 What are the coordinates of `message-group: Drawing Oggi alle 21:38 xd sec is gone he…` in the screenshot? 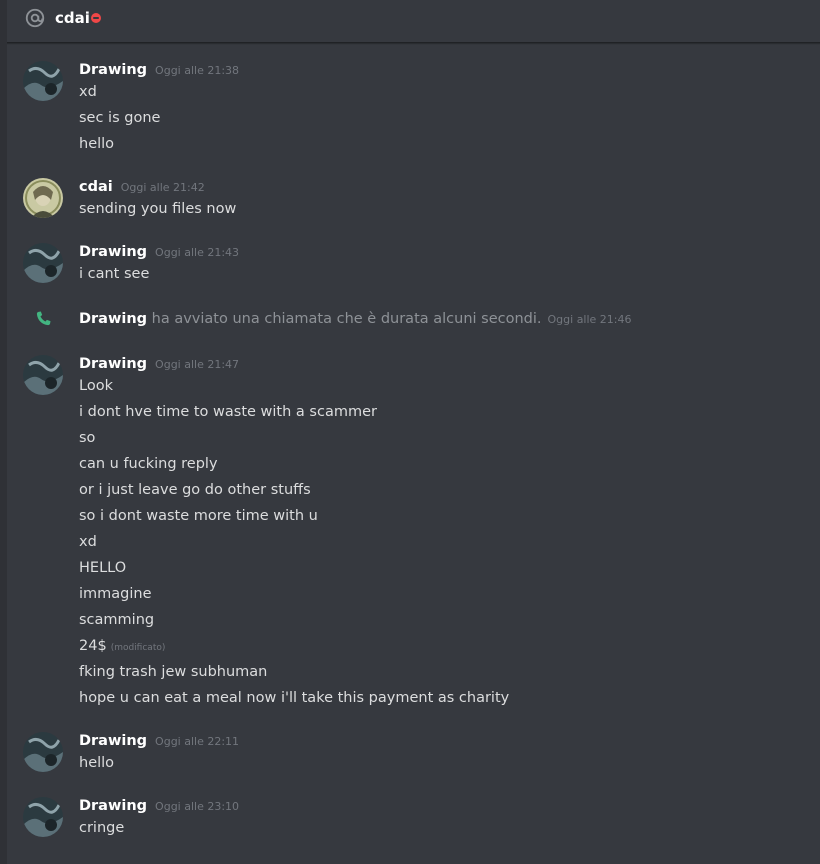 It's located at (413, 108).